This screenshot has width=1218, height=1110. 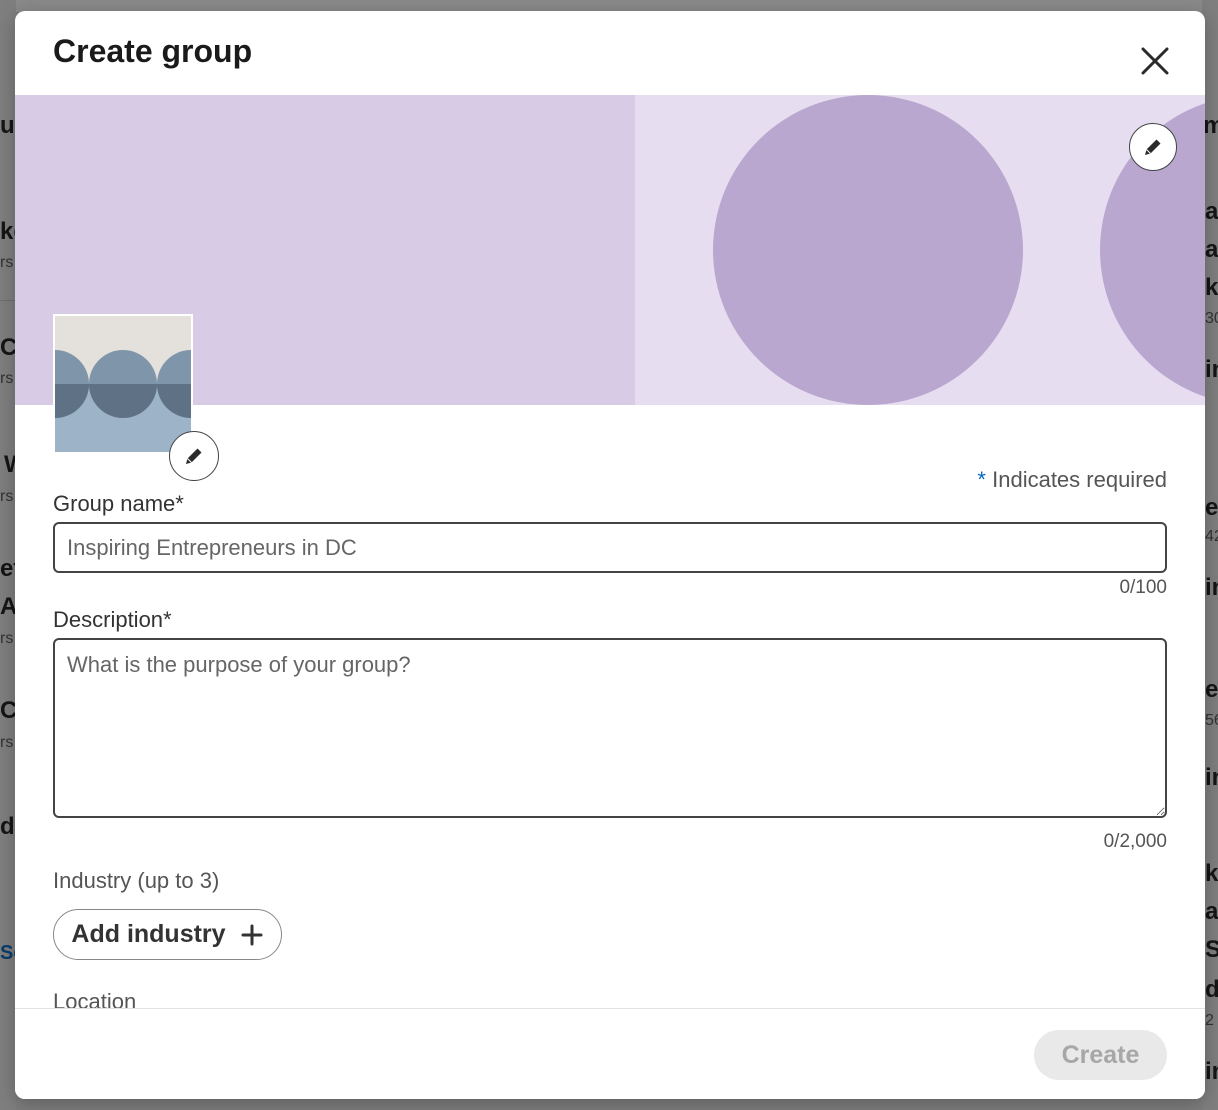 I want to click on required-star: *, so click(x=981, y=479).